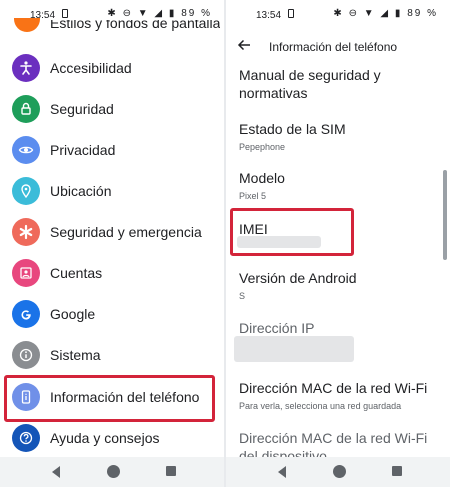 The height and width of the screenshot is (487, 450). I want to click on google-g-icon, so click(26, 314).